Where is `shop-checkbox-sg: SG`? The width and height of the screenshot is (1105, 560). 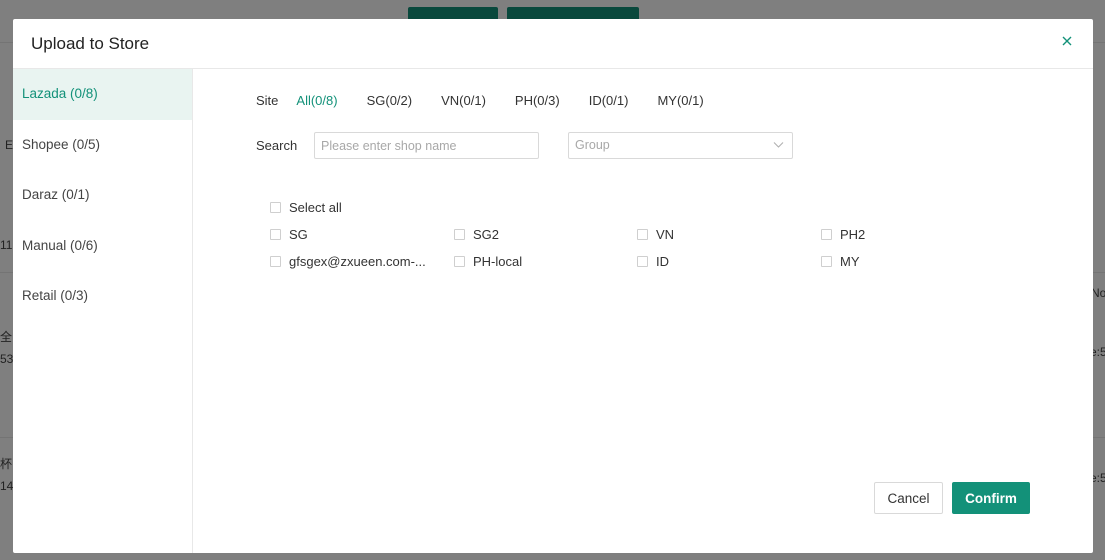 shop-checkbox-sg: SG is located at coordinates (289, 234).